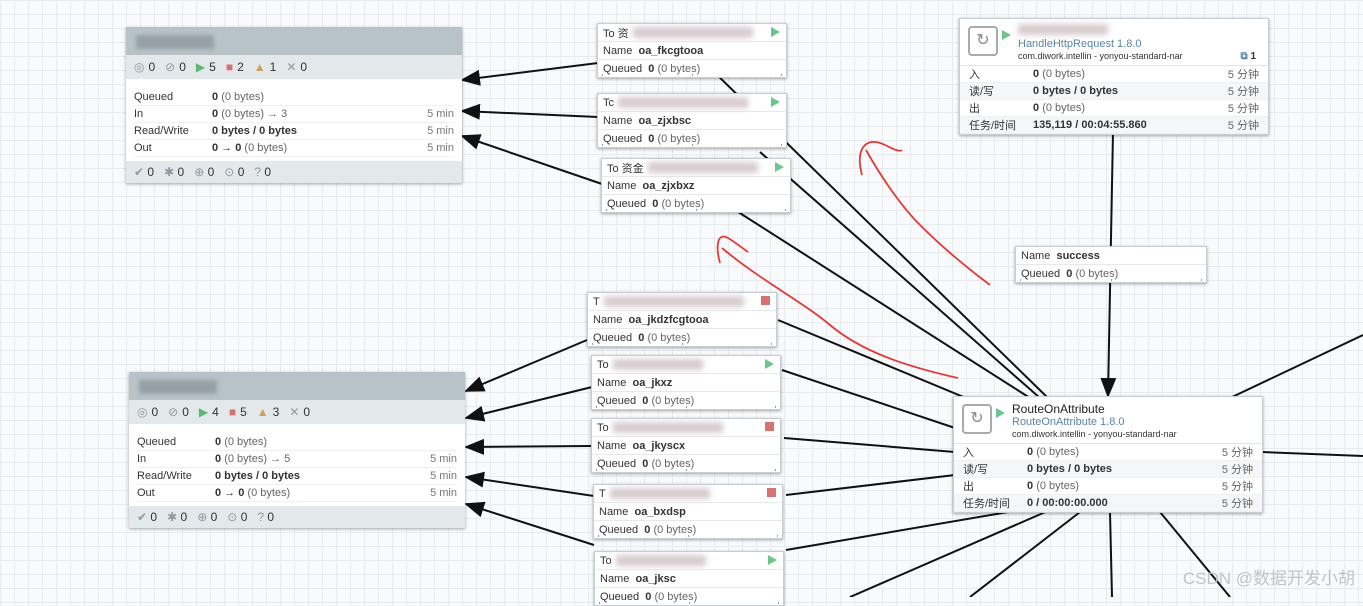 This screenshot has width=1363, height=606. I want to click on invalid-stat: ▲ 1, so click(265, 67).